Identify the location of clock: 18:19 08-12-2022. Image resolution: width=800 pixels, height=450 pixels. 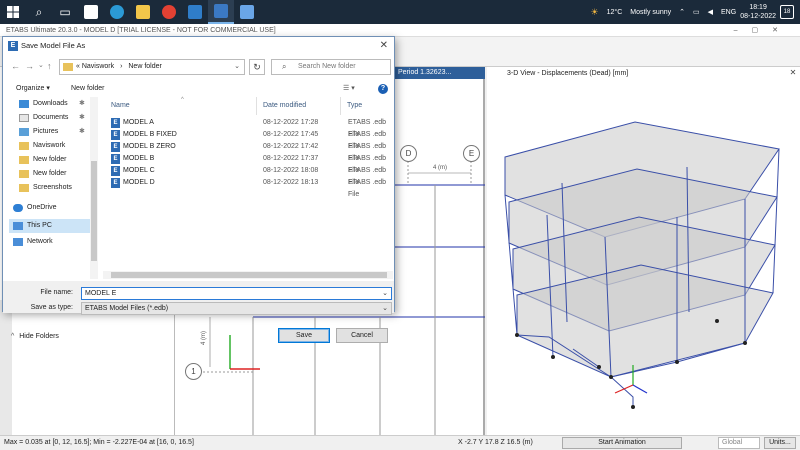
(758, 12).